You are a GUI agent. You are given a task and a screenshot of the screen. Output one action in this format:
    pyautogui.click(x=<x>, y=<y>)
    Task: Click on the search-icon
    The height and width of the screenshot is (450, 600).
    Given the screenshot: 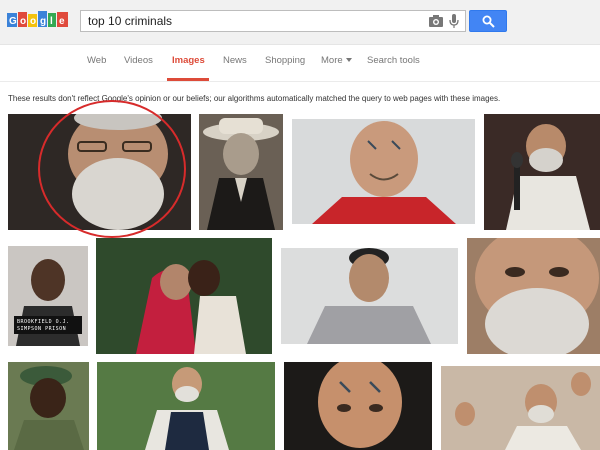 What is the action you would take?
    pyautogui.click(x=488, y=21)
    